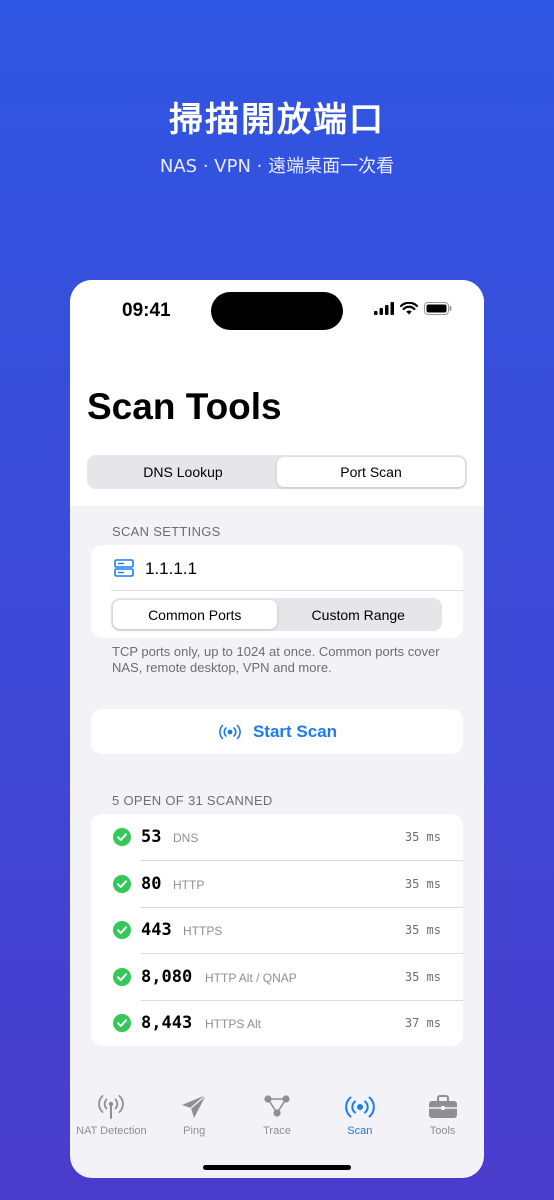 This screenshot has width=554, height=1200. Describe the element at coordinates (422, 1023) in the screenshot. I see `latency: 37 ms` at that location.